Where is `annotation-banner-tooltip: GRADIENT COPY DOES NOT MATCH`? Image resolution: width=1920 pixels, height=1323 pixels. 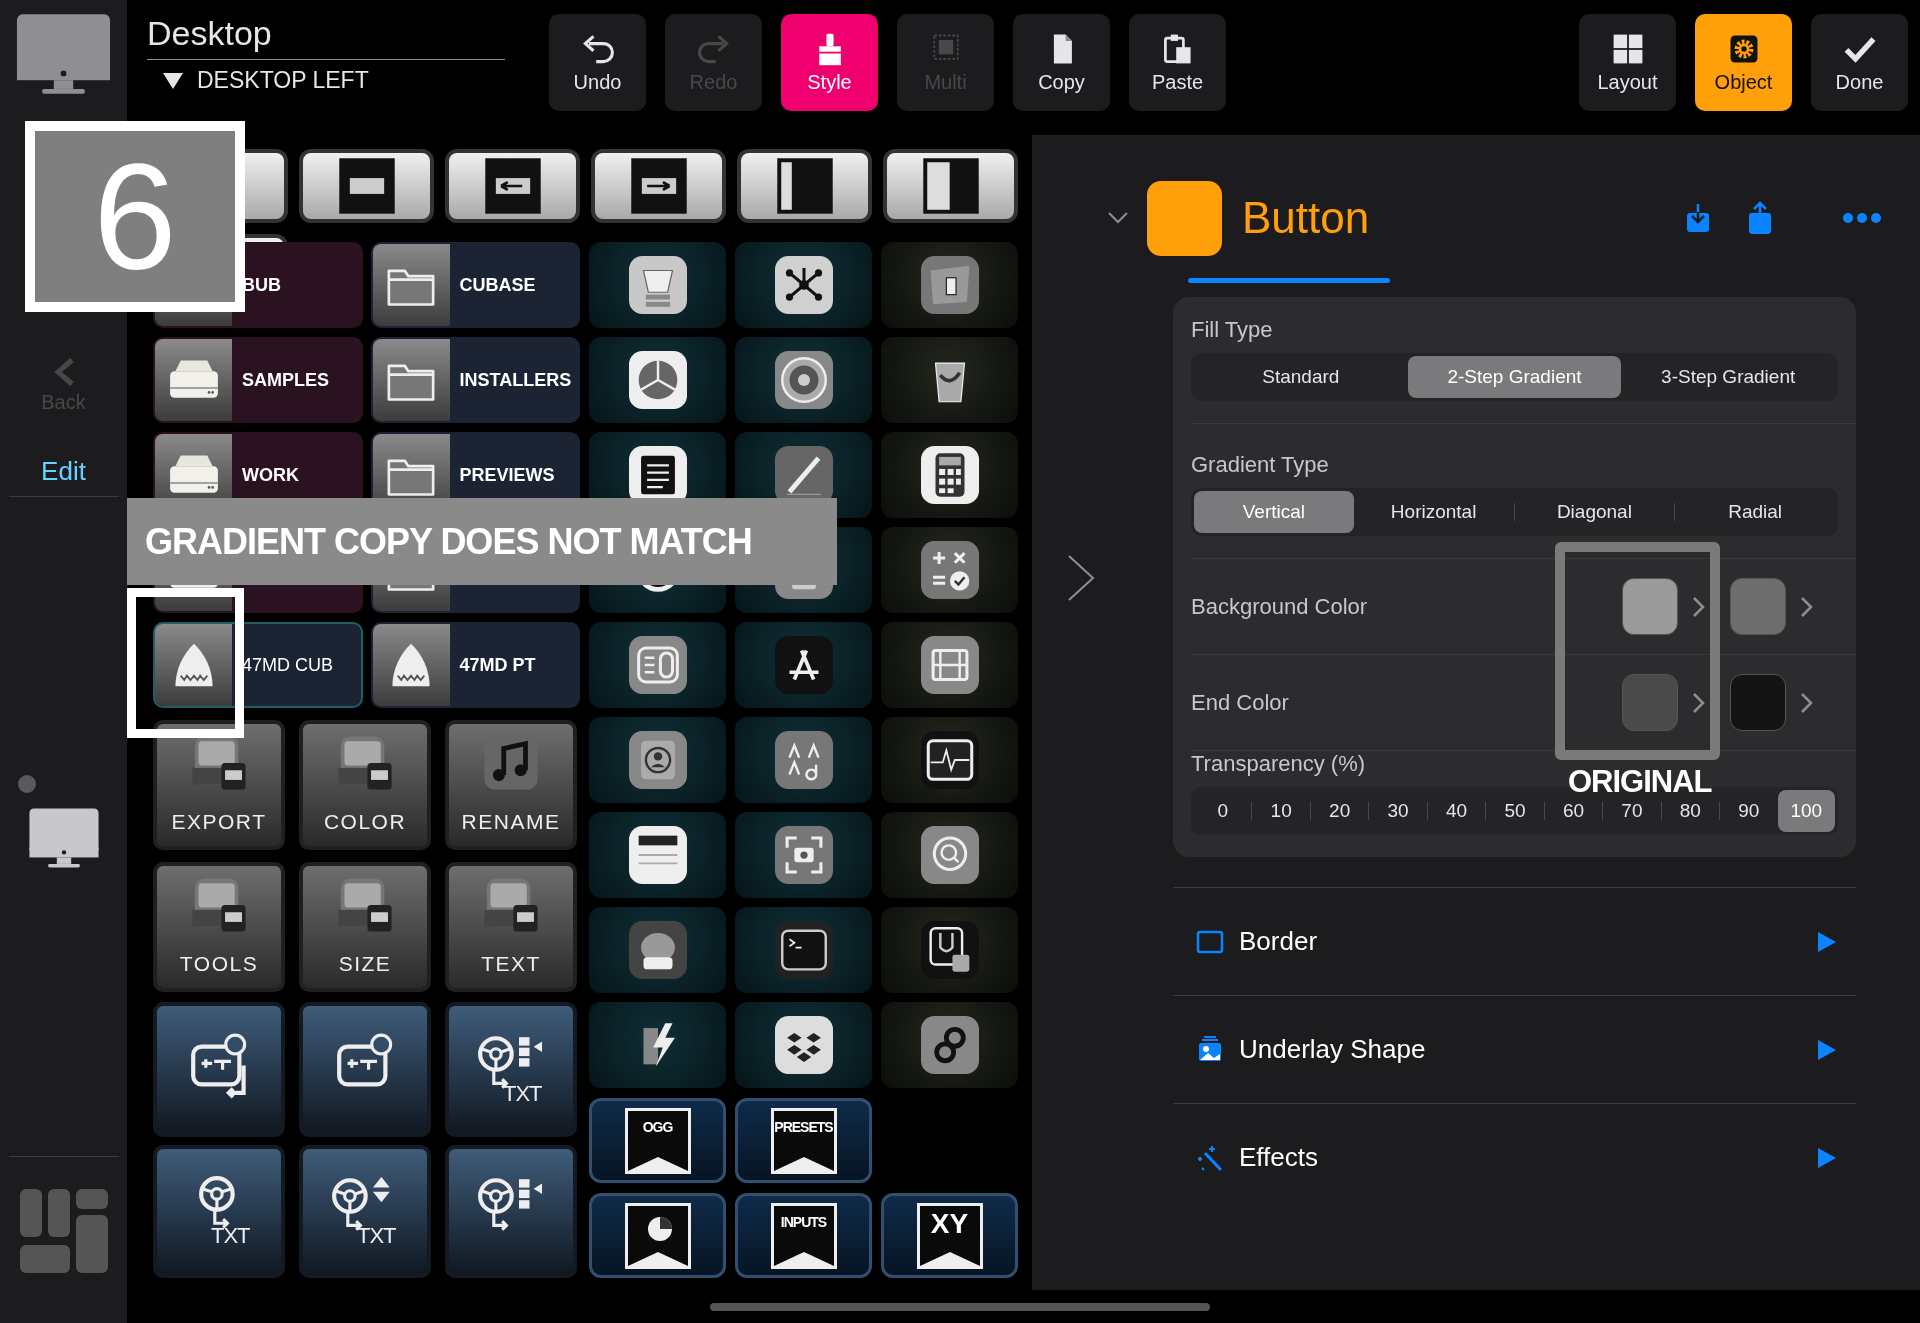 annotation-banner-tooltip: GRADIENT COPY DOES NOT MATCH is located at coordinates (482, 541).